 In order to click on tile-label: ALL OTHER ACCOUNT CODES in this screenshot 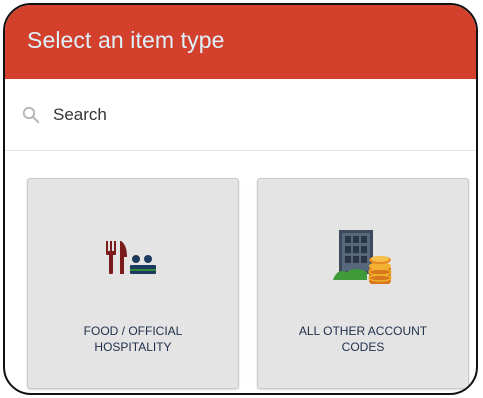, I will do `click(363, 339)`.